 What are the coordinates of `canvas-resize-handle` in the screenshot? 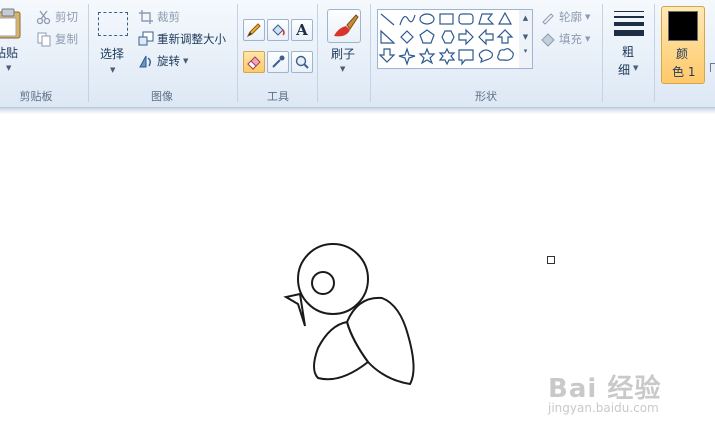 It's located at (551, 260).